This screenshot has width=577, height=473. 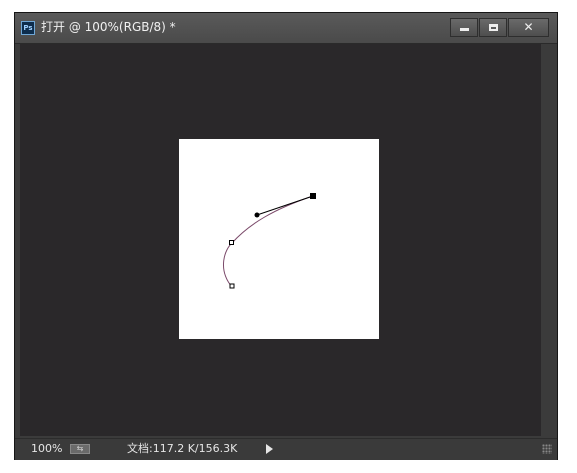 I want to click on pen-path-drawing, so click(x=279, y=239).